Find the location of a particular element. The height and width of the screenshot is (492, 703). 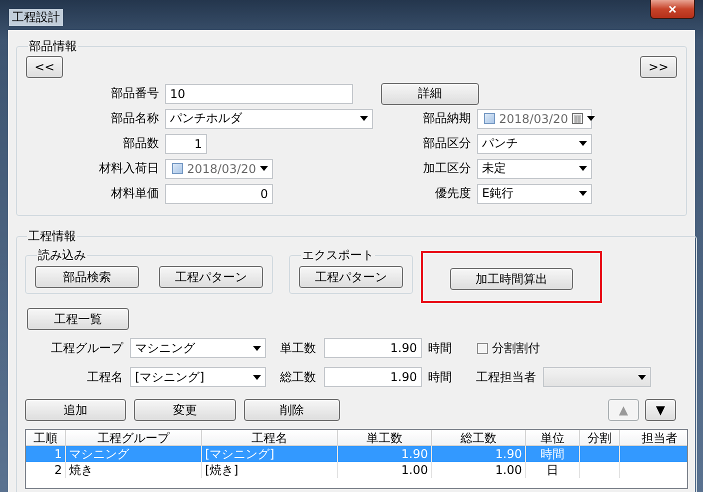

action-button: 変更 is located at coordinates (185, 410).